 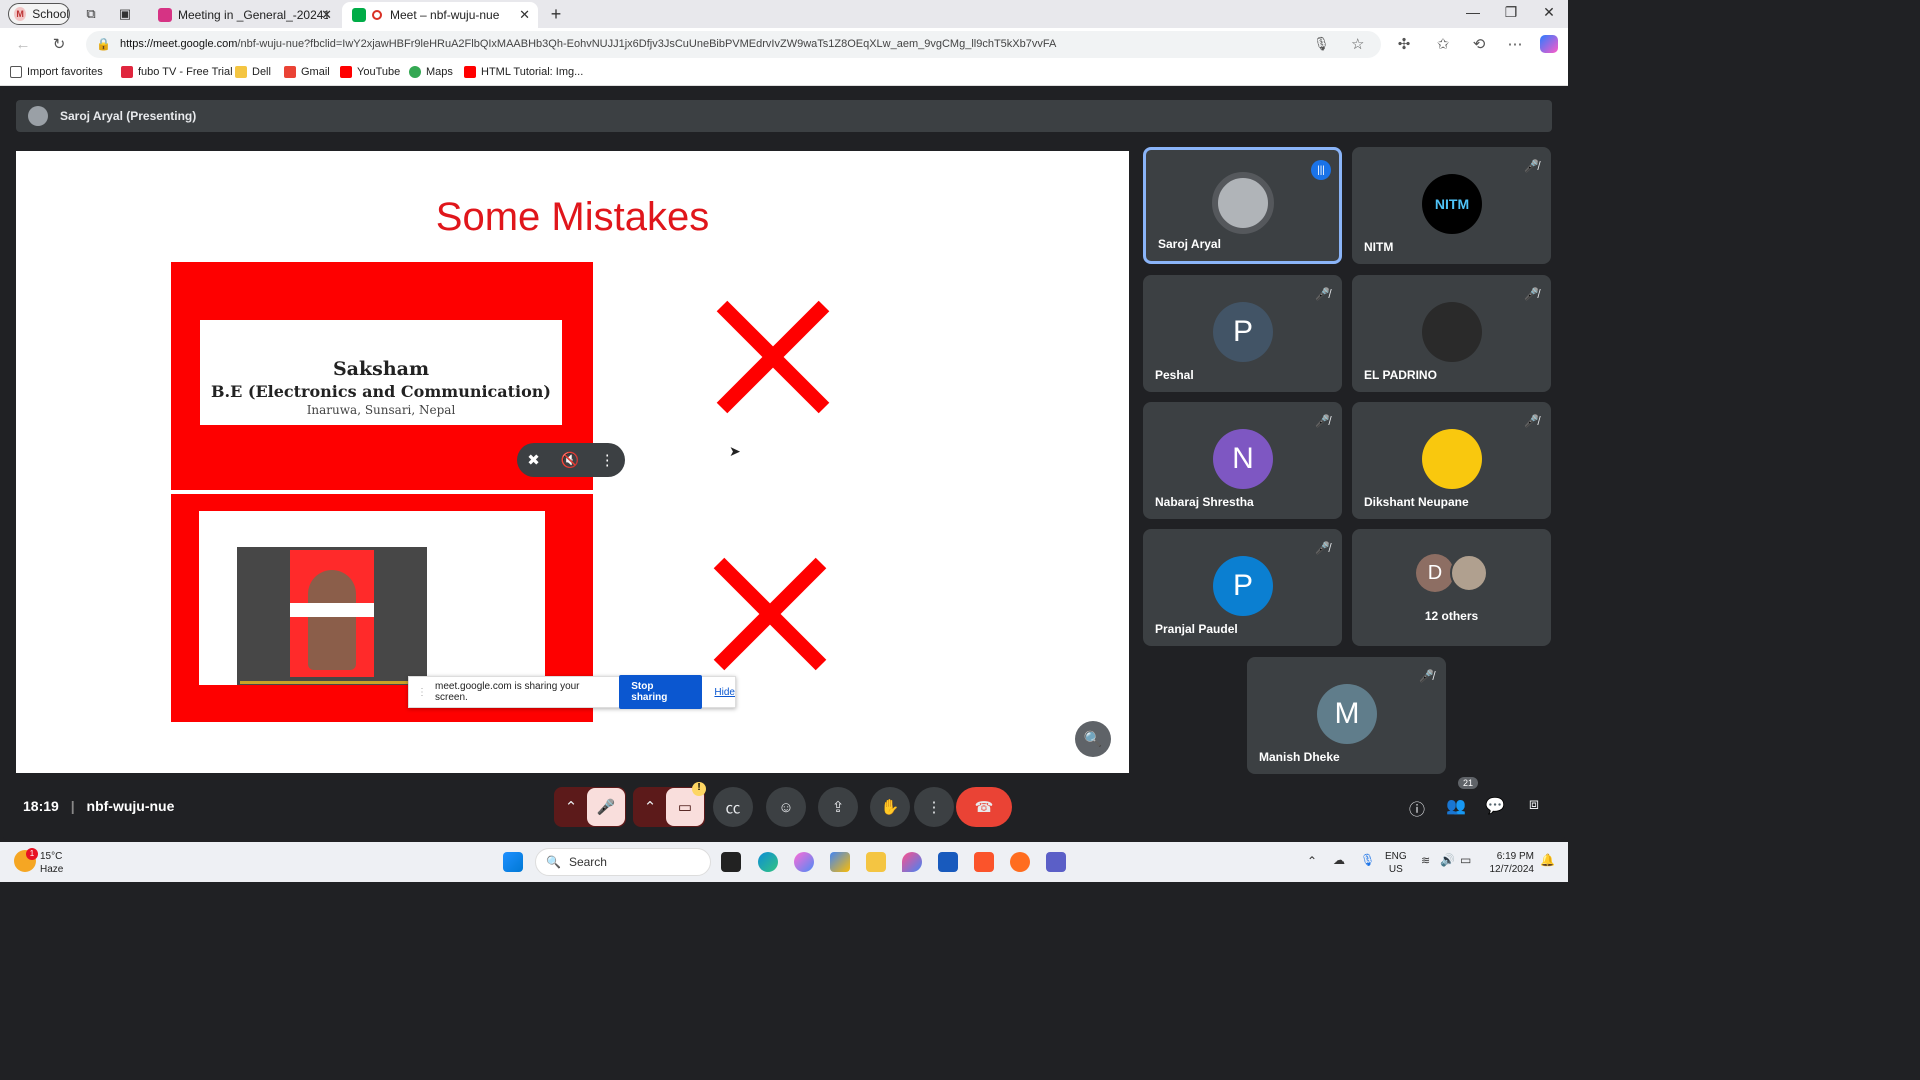 What do you see at coordinates (51, 863) in the screenshot?
I see `weather-widget: 15°C Haze` at bounding box center [51, 863].